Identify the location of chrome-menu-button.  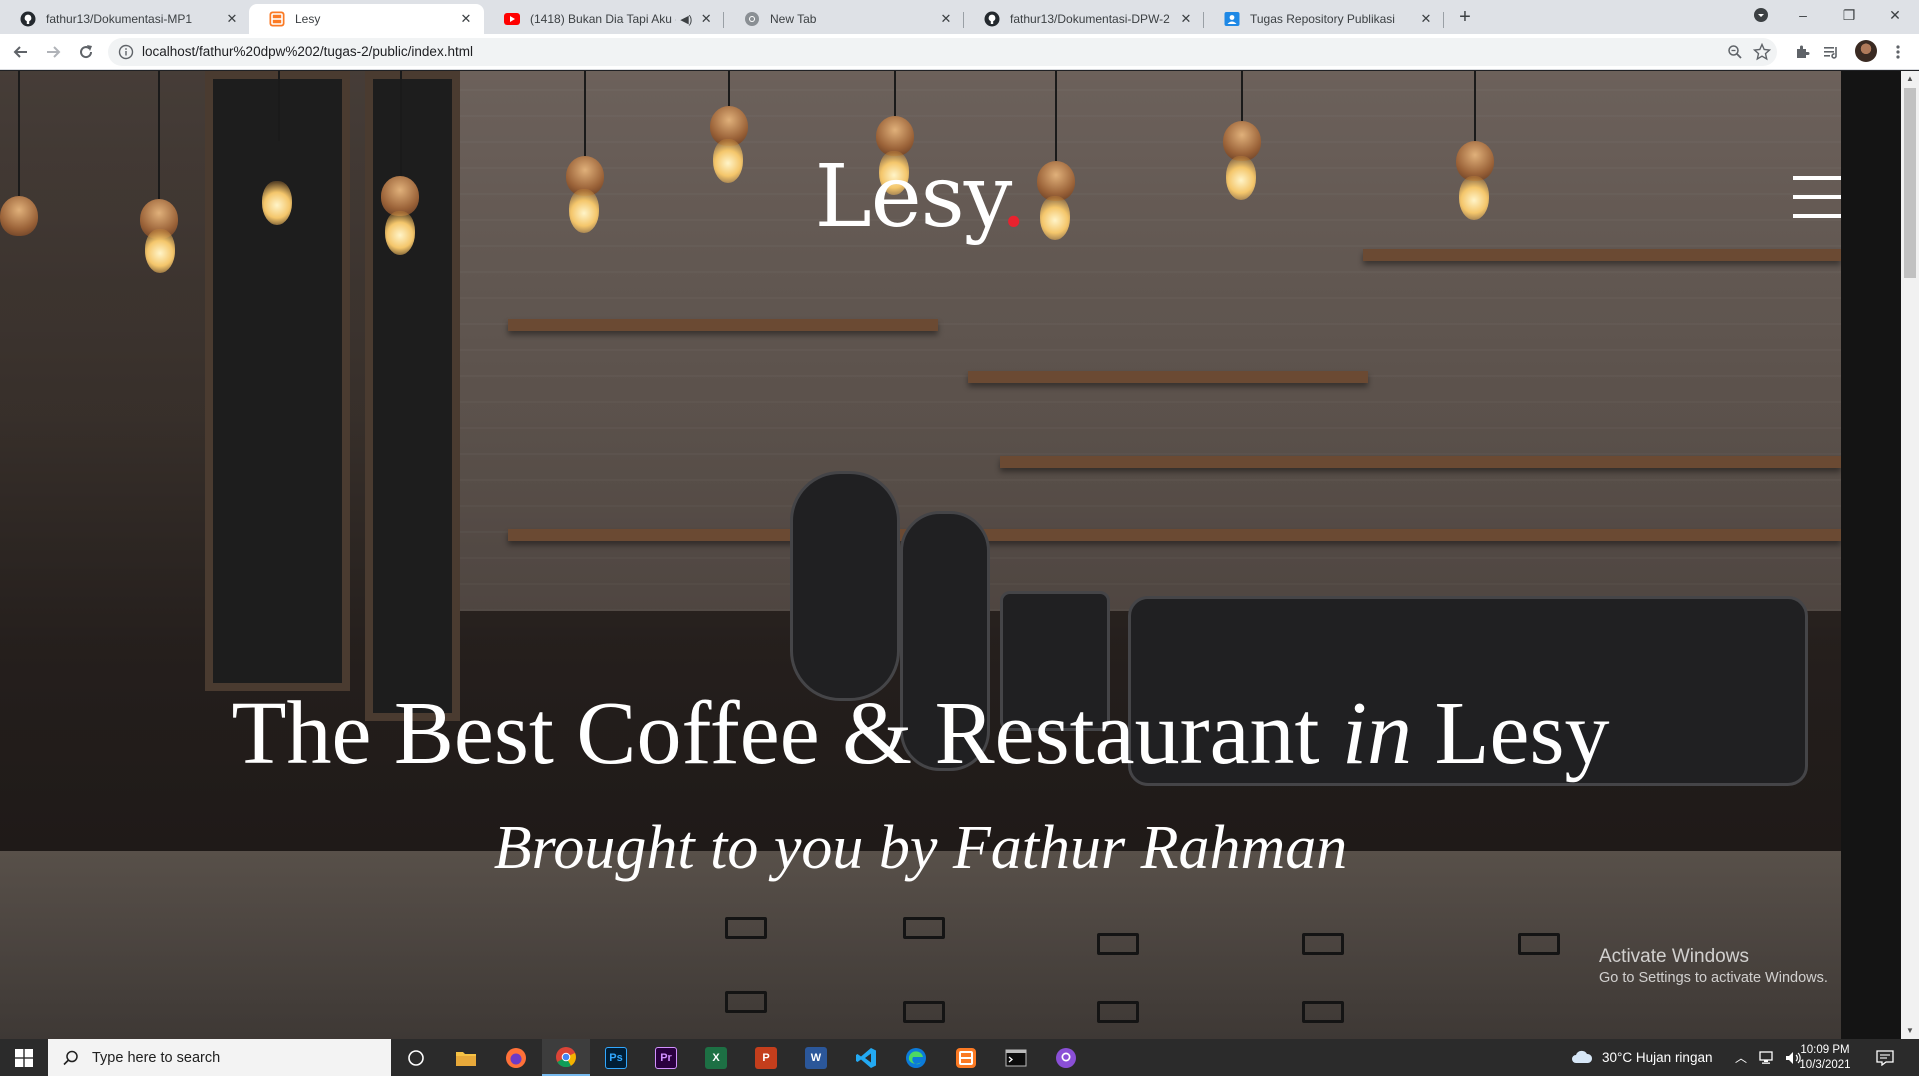
(1898, 52).